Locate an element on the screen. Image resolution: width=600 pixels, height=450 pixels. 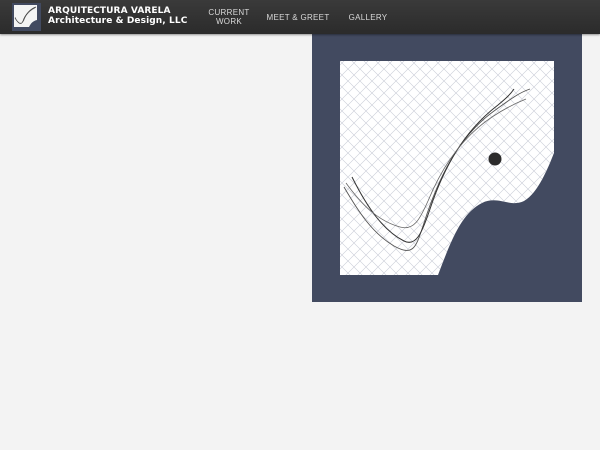
nav-item-meet-and-greet: MEET & GREET is located at coordinates (298, 17).